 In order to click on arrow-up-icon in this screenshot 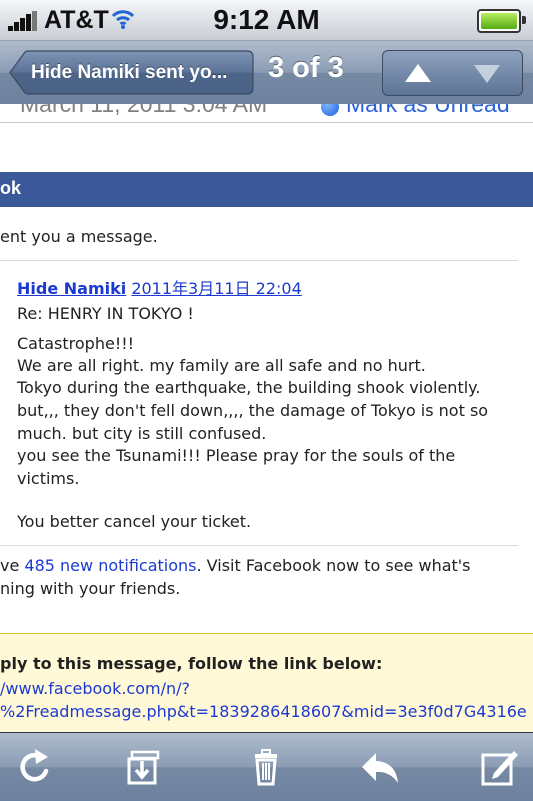, I will do `click(418, 73)`.